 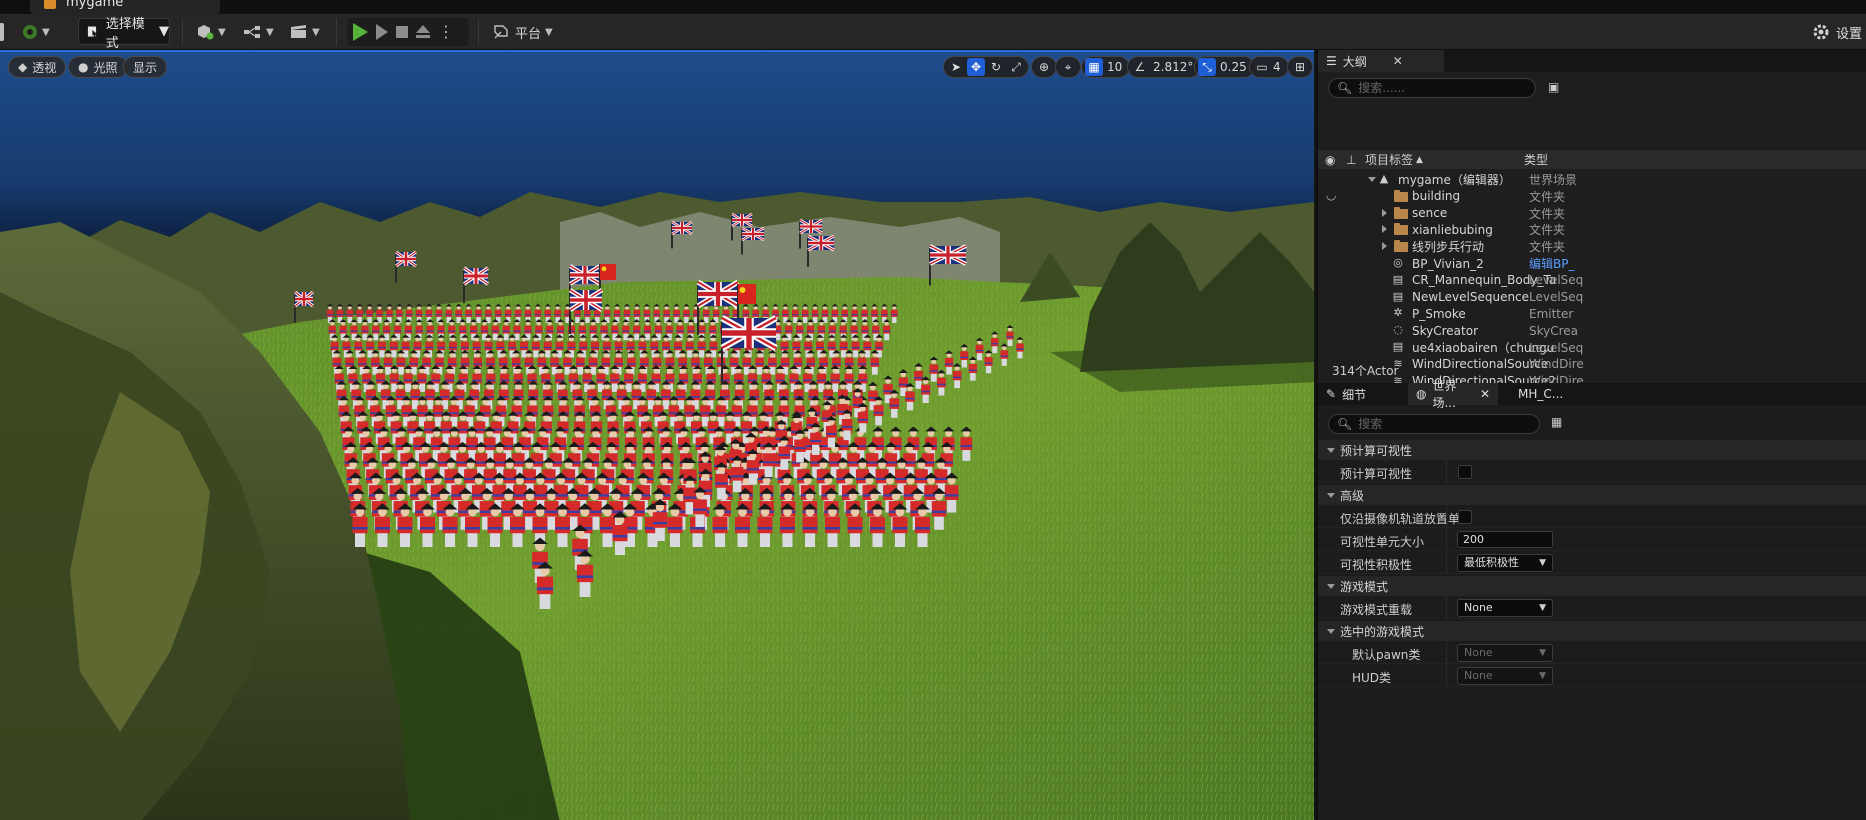 I want to click on expanded-arrow-icon, so click(x=1372, y=179).